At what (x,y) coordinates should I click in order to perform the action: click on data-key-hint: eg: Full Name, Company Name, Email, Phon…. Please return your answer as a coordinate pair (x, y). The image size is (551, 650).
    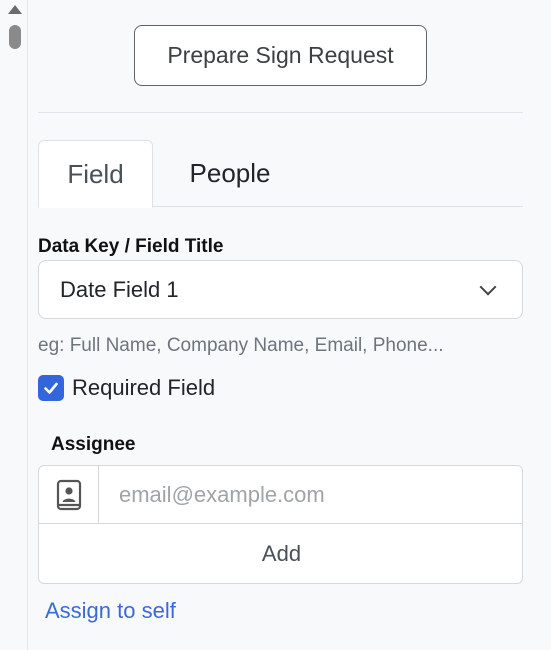
    Looking at the image, I should click on (241, 345).